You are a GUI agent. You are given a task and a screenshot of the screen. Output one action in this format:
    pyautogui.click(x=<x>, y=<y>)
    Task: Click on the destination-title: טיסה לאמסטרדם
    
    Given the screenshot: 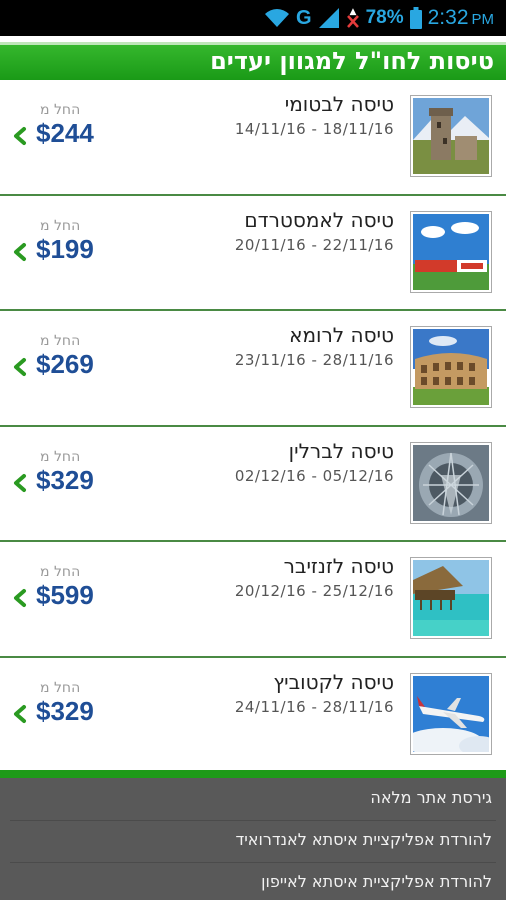 What is the action you would take?
    pyautogui.click(x=319, y=219)
    